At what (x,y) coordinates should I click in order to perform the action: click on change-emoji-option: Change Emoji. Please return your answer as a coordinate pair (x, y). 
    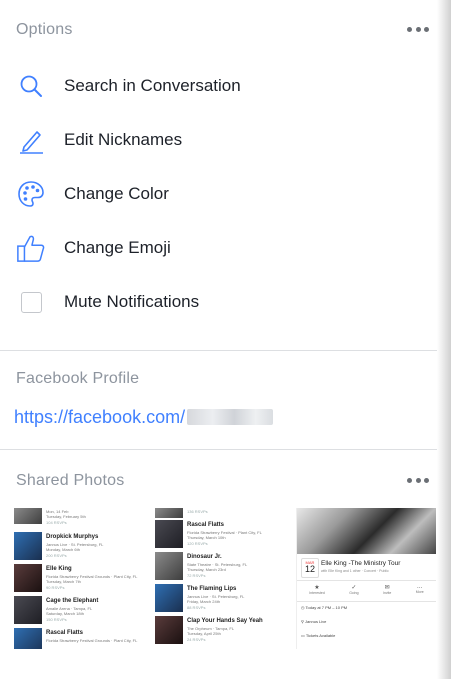
    Looking at the image, I should click on (218, 248).